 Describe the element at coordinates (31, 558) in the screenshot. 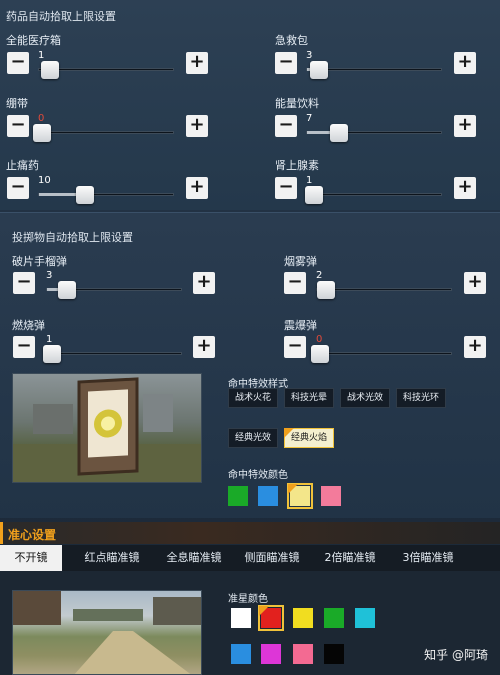

I see `tab-no-scope: 不开镜` at that location.